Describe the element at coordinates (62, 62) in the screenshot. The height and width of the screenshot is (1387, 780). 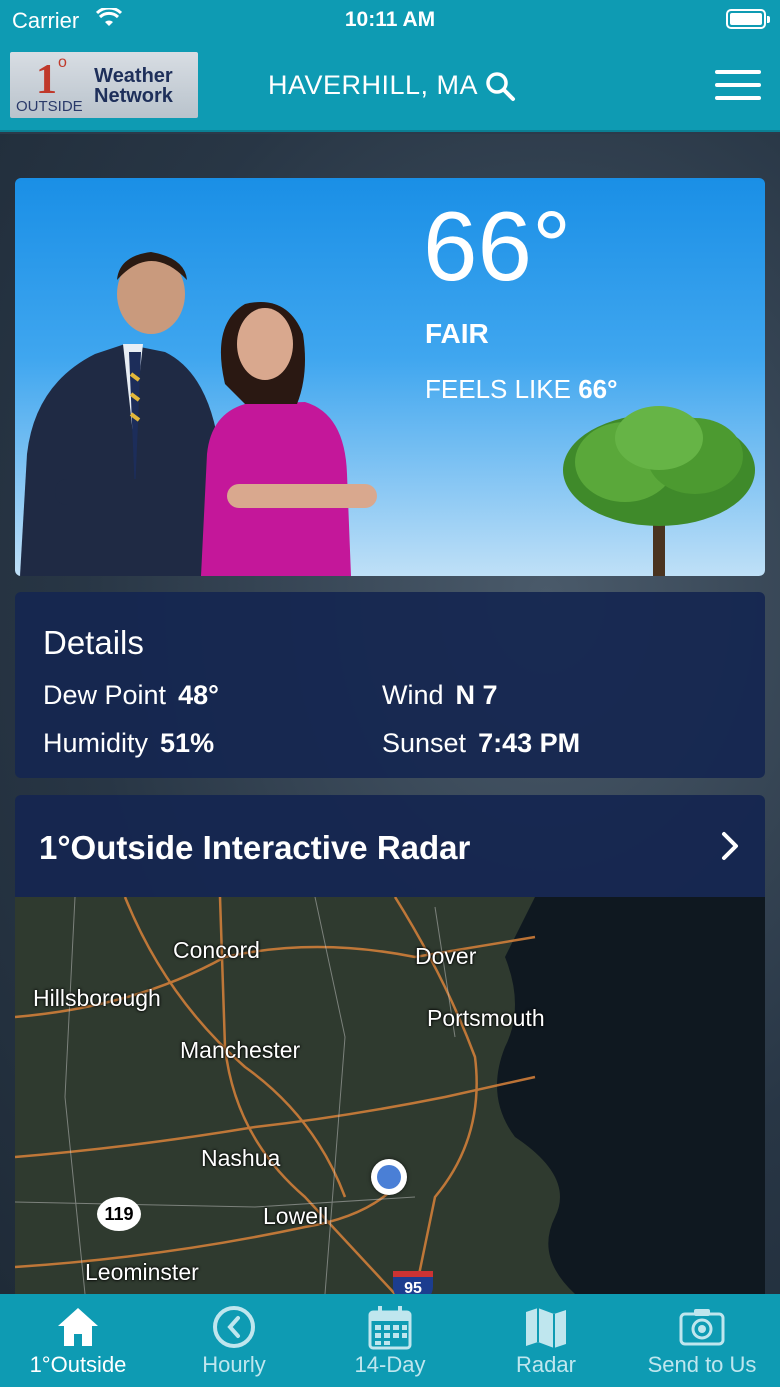
I see `logo-degree: o` at that location.